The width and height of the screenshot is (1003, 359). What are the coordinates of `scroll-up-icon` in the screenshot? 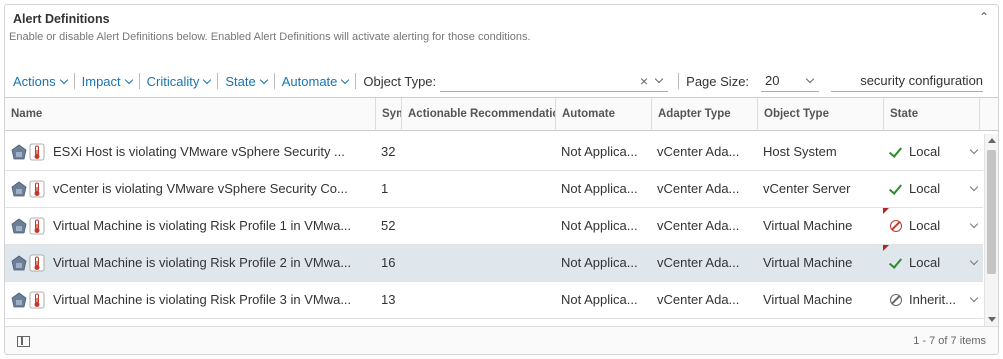 It's located at (992, 140).